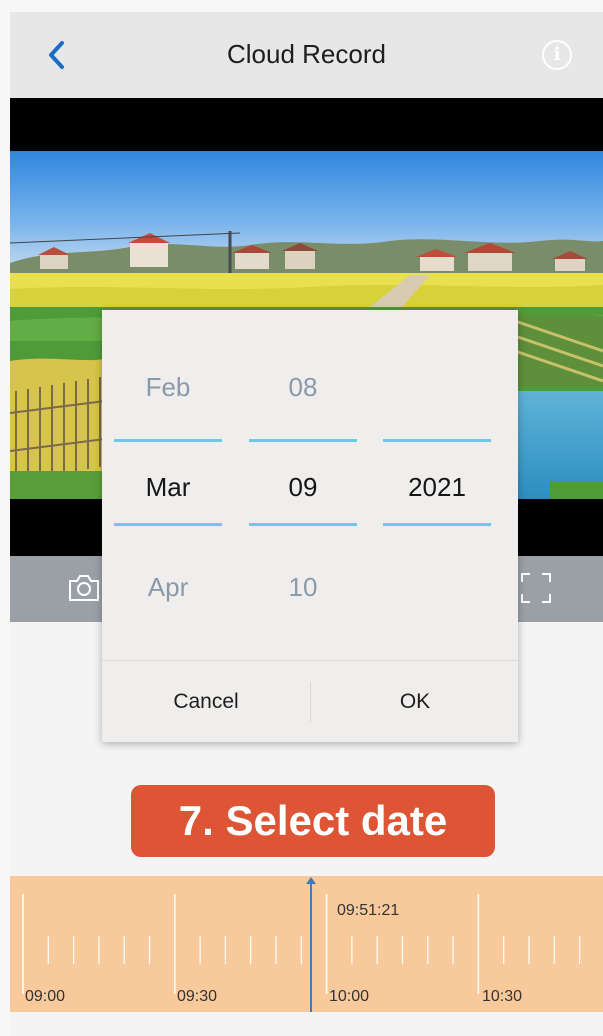 This screenshot has height=1036, width=603. I want to click on month-wheel: Feb Mar Apr, so click(168, 485).